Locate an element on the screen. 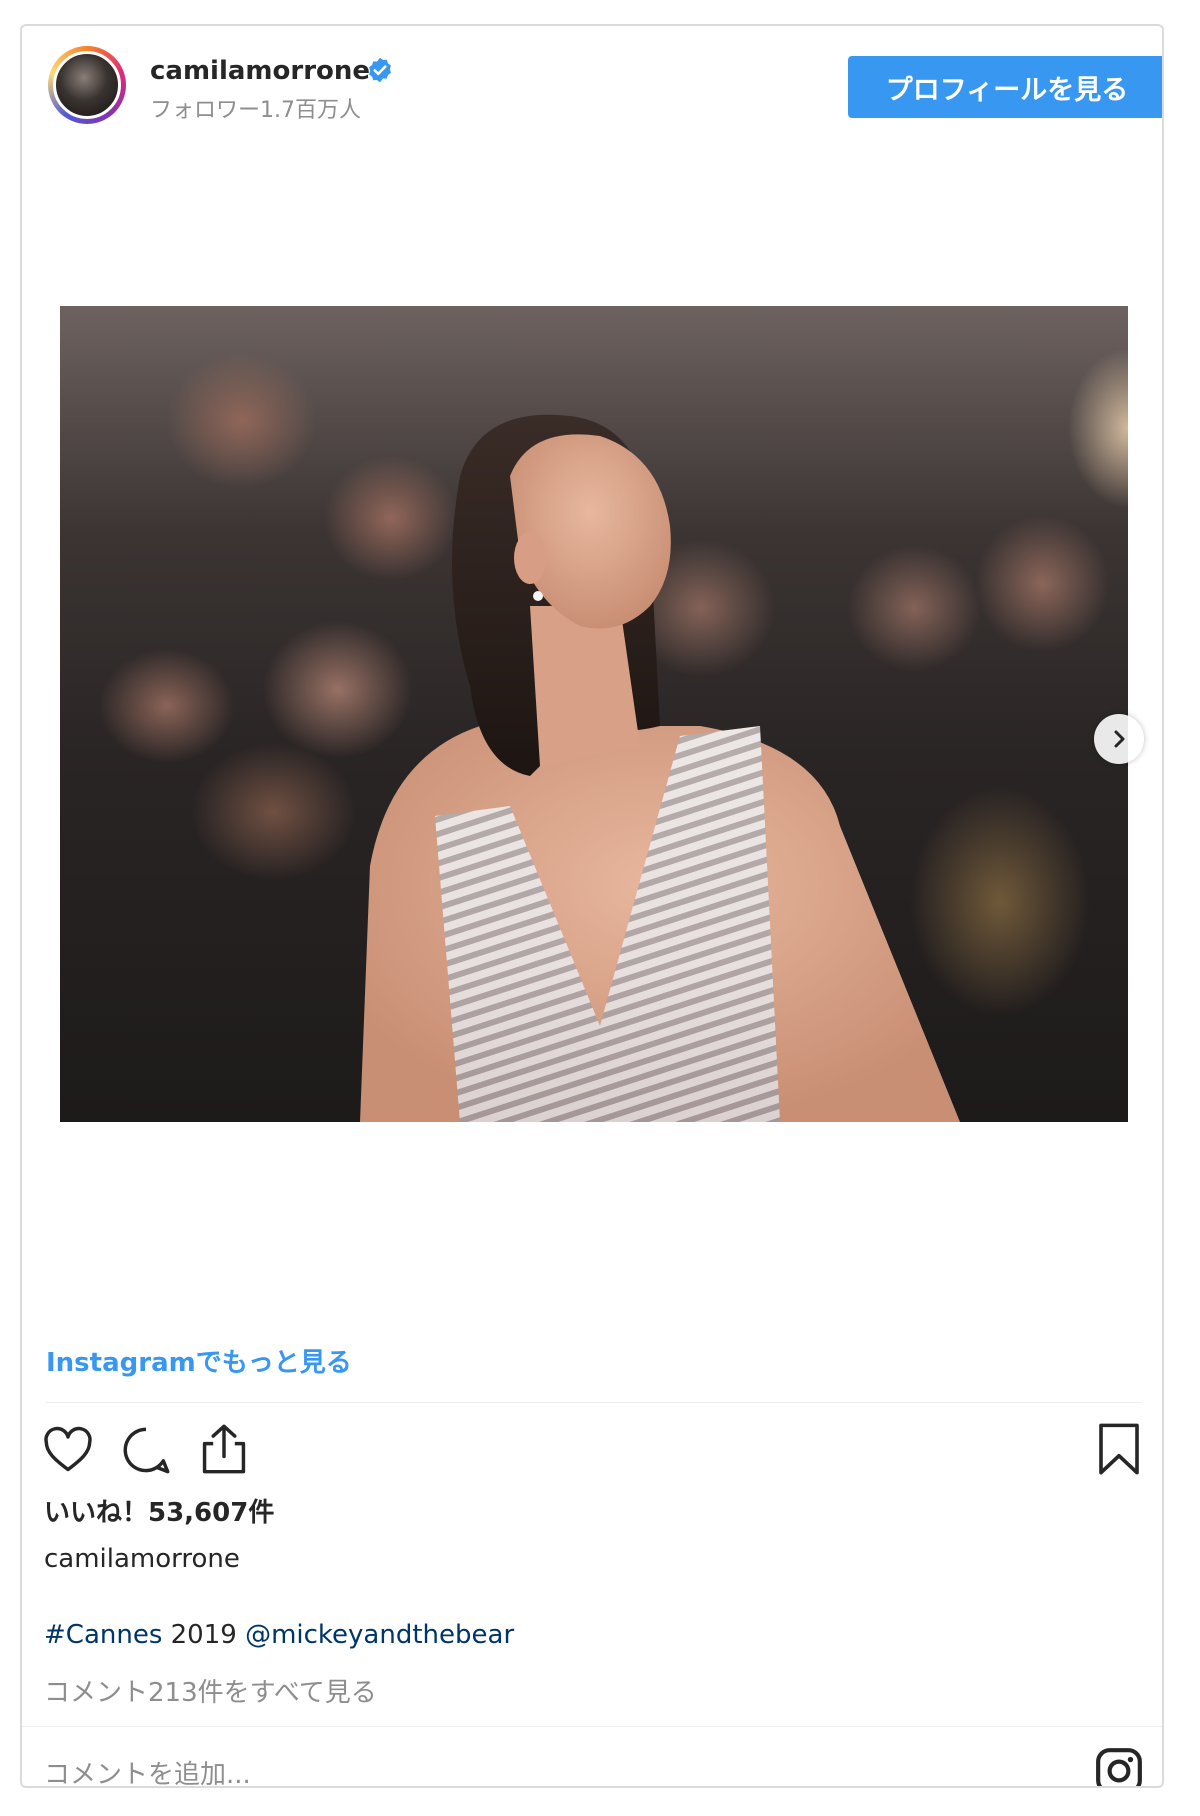  like-button is located at coordinates (68, 1452).